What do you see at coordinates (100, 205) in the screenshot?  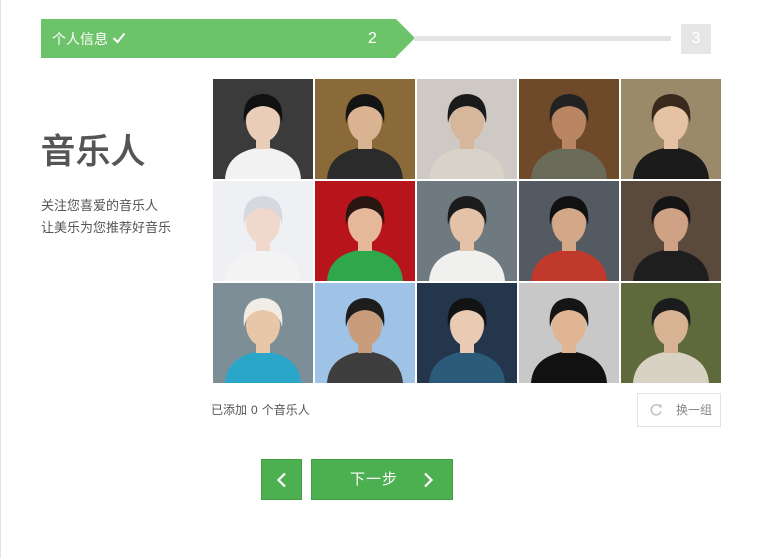 I see `description-line-1: 关注您喜爱的音乐人` at bounding box center [100, 205].